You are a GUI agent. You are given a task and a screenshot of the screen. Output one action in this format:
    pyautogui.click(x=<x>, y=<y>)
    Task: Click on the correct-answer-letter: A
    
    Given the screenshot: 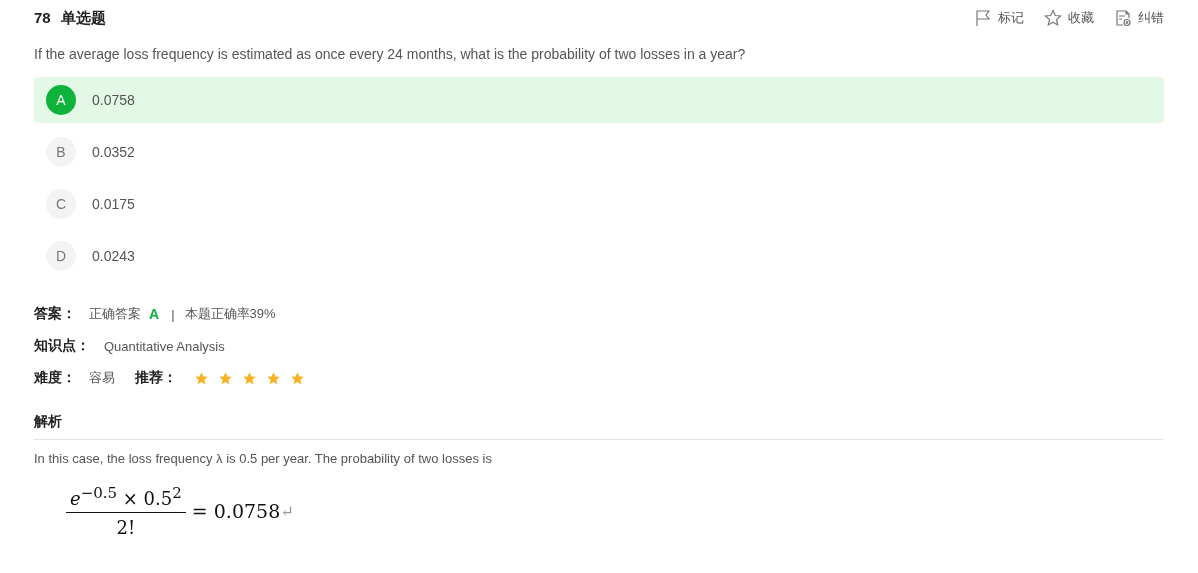 What is the action you would take?
    pyautogui.click(x=154, y=314)
    